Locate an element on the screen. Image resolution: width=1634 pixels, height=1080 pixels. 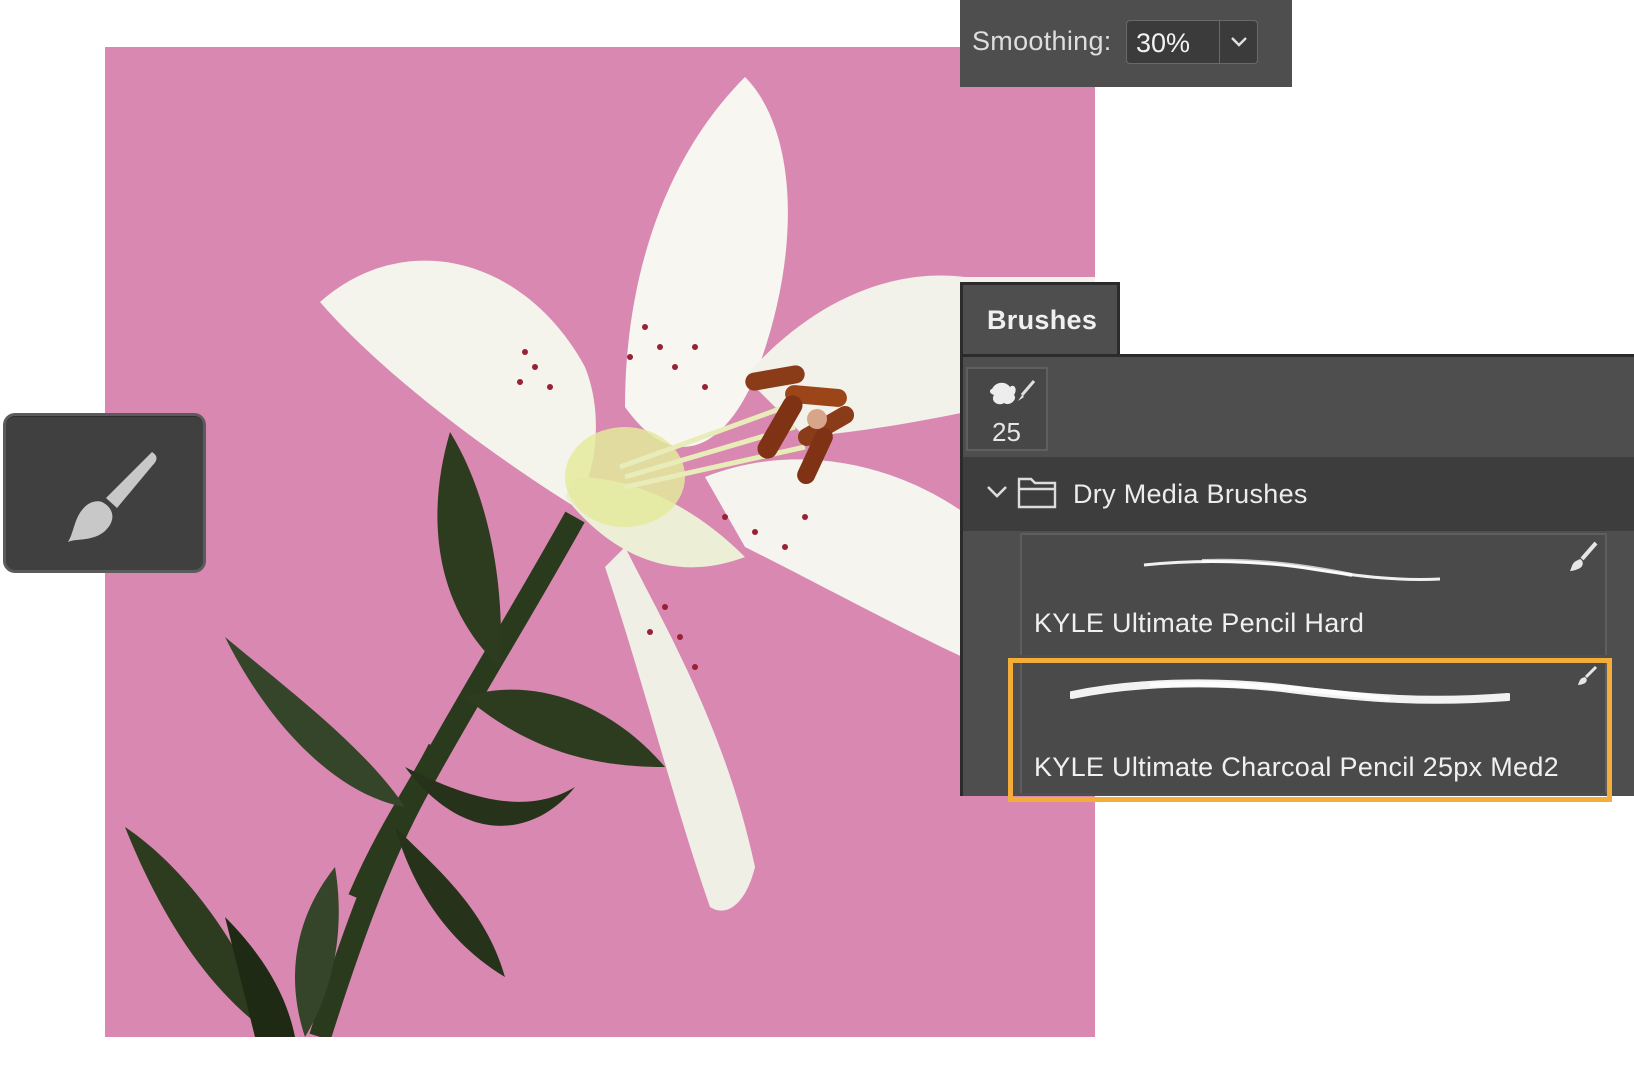
brush-group-dry-media: Dry Media Brushes is located at coordinates (1298, 494).